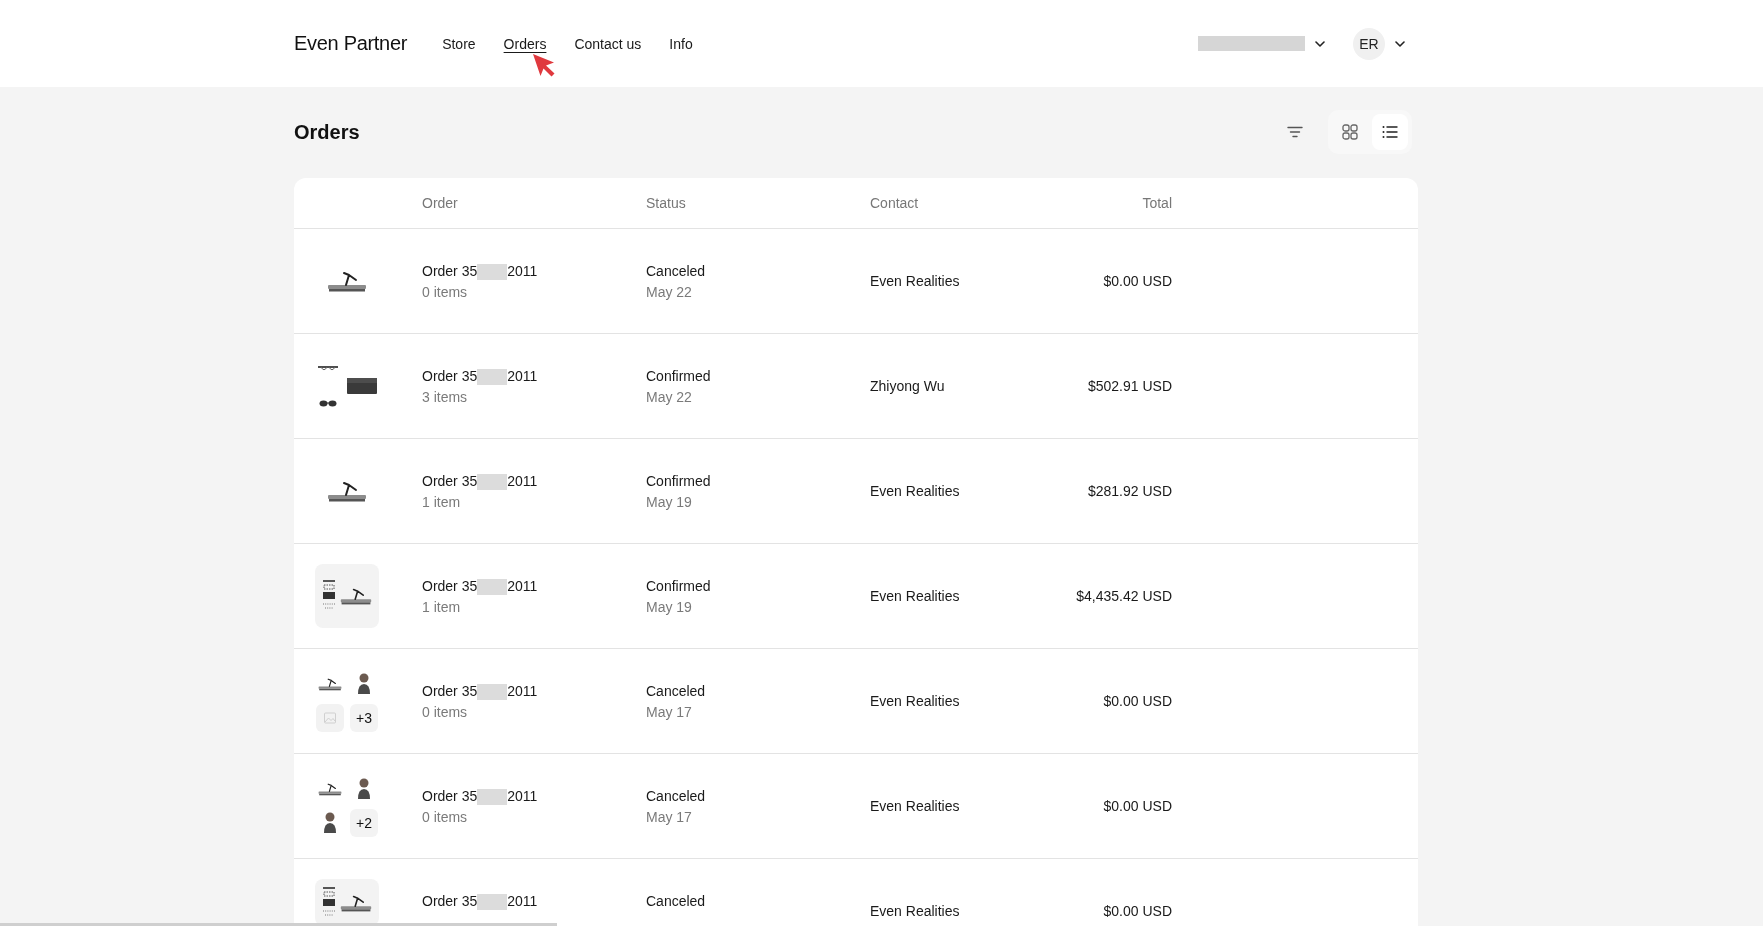  Describe the element at coordinates (364, 823) in the screenshot. I see `more-count: +2` at that location.